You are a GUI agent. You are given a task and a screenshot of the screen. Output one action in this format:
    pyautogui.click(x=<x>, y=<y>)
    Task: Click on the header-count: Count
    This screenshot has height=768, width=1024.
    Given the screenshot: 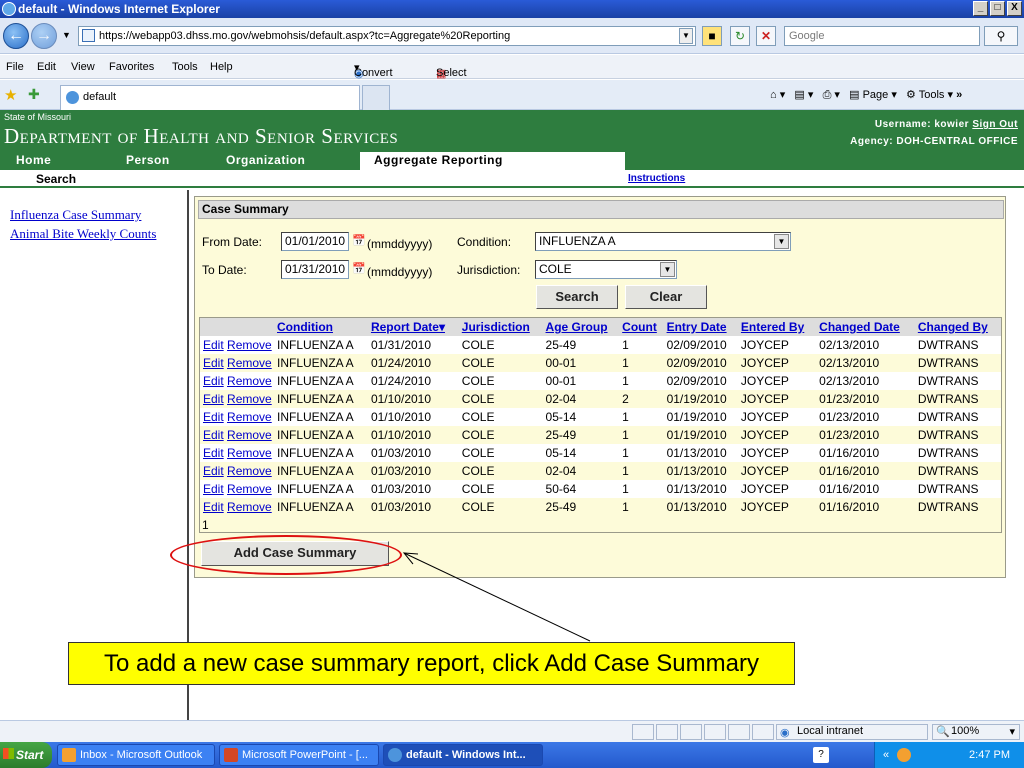 What is the action you would take?
    pyautogui.click(x=641, y=327)
    